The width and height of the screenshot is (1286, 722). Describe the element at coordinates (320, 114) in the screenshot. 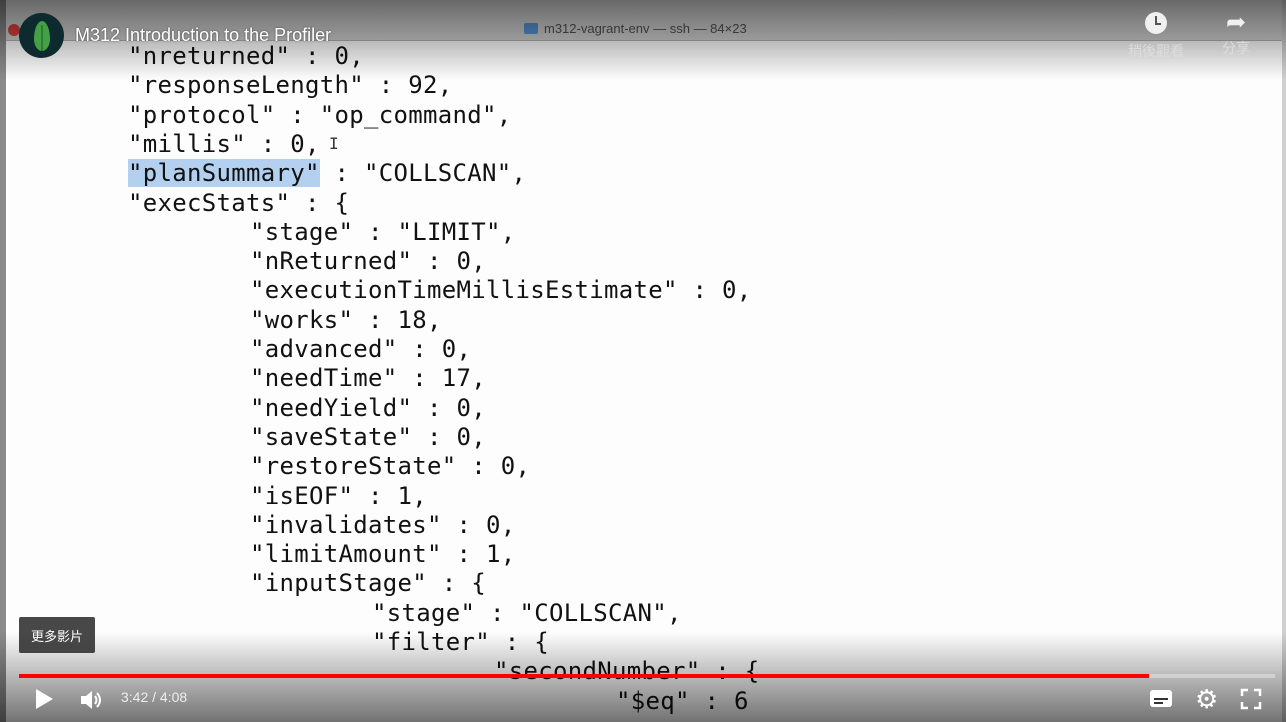

I see `code-line: "protocol" : "op_command",` at that location.